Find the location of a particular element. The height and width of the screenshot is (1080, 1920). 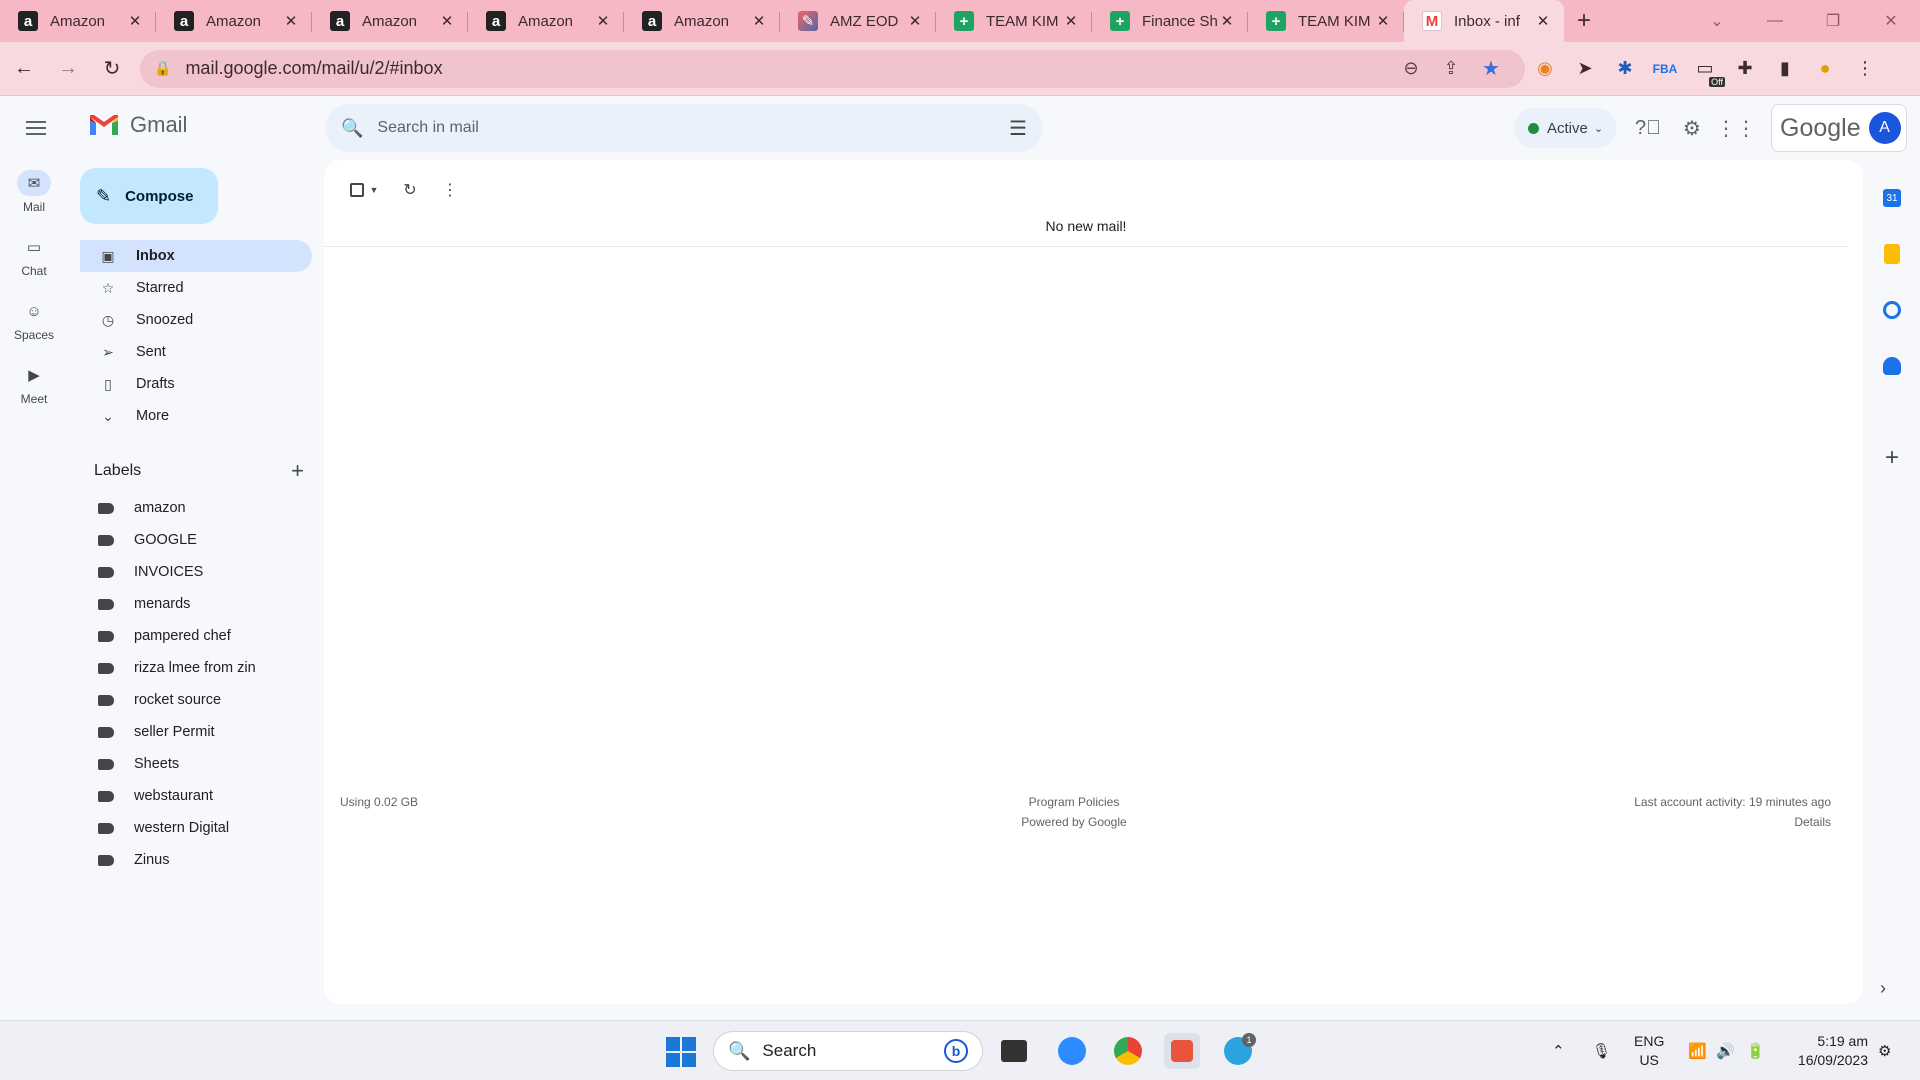

show-side-panel-chevron-icon: › is located at coordinates (1883, 988).